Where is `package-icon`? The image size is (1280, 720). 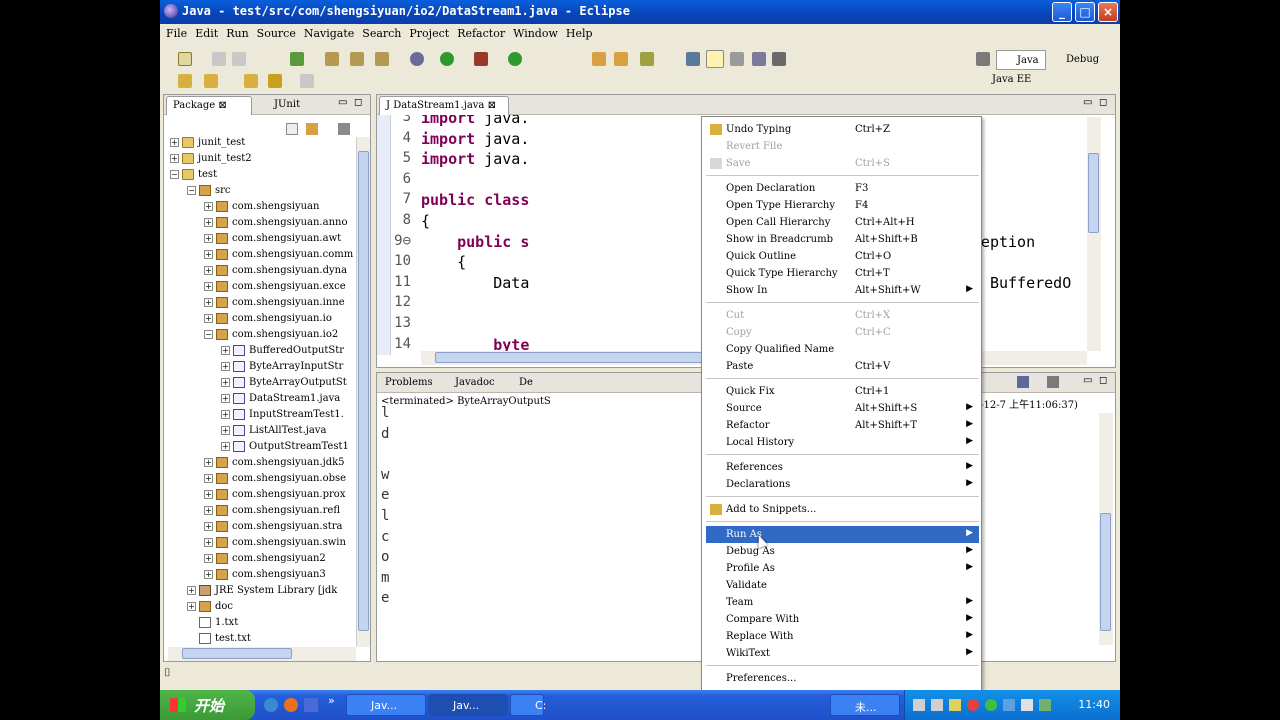 package-icon is located at coordinates (297, 59).